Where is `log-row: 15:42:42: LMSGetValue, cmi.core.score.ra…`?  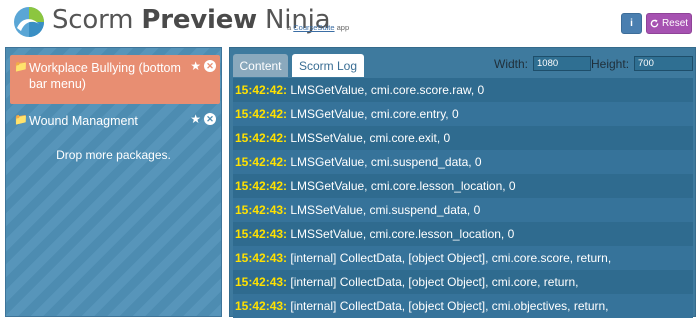 log-row: 15:42:42: LMSGetValue, cmi.core.score.ra… is located at coordinates (463, 90).